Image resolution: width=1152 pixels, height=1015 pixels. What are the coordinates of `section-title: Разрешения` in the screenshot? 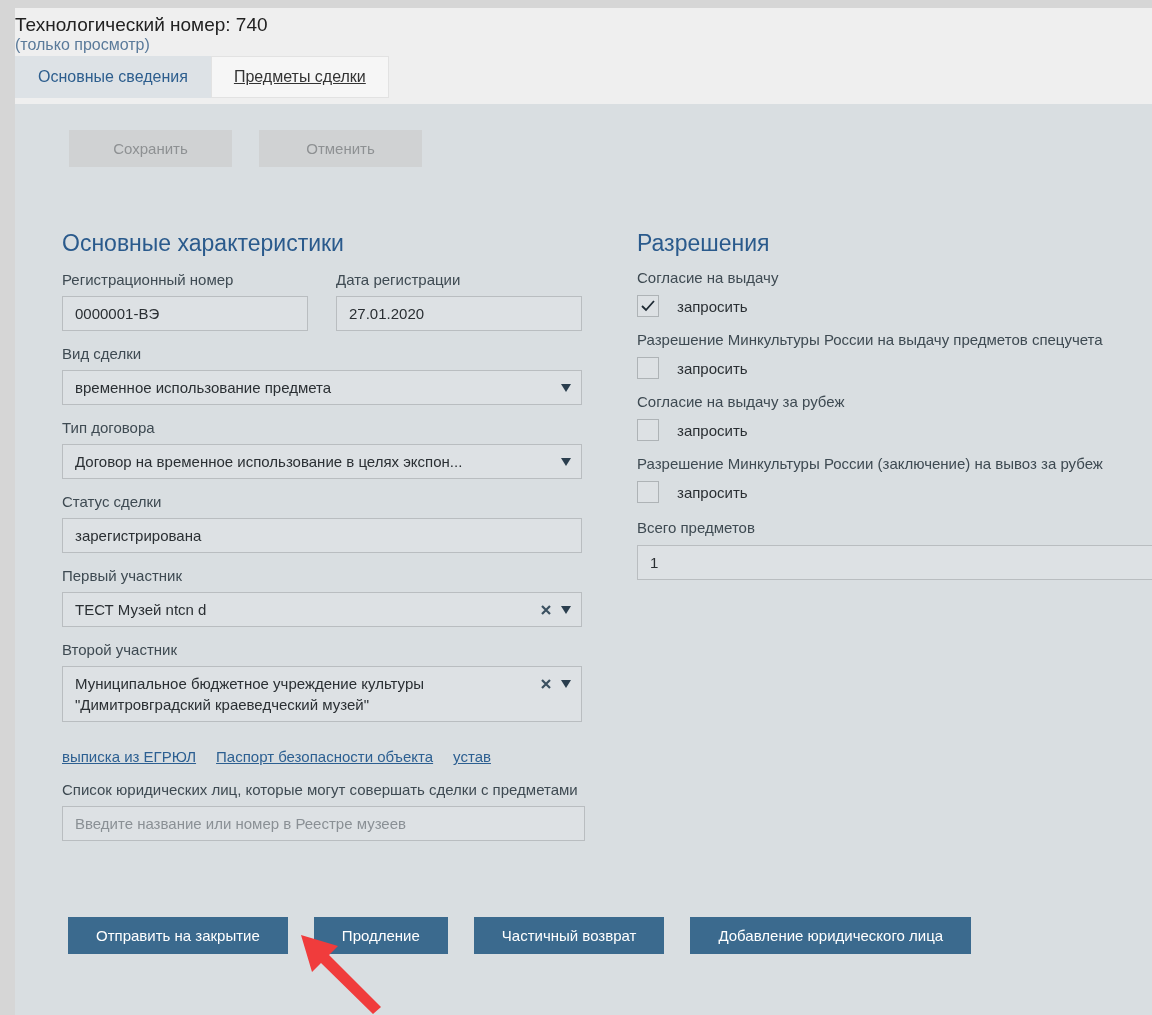 It's located at (704, 243).